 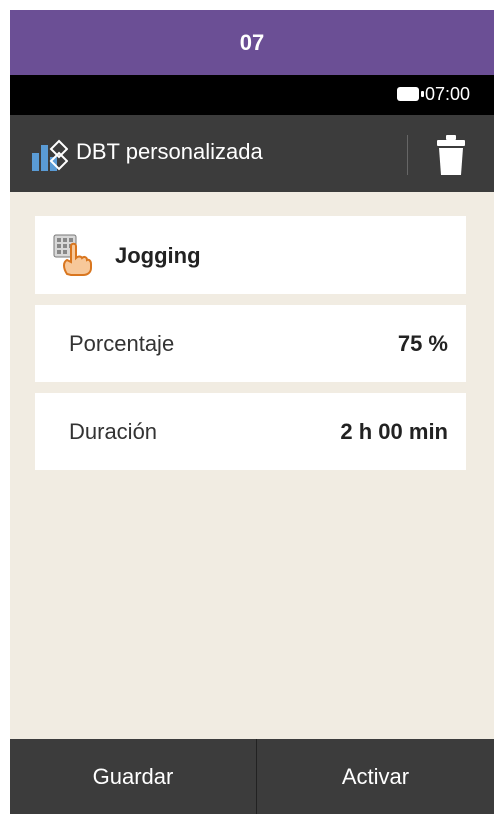 I want to click on device-title-bar: 07, so click(x=252, y=42).